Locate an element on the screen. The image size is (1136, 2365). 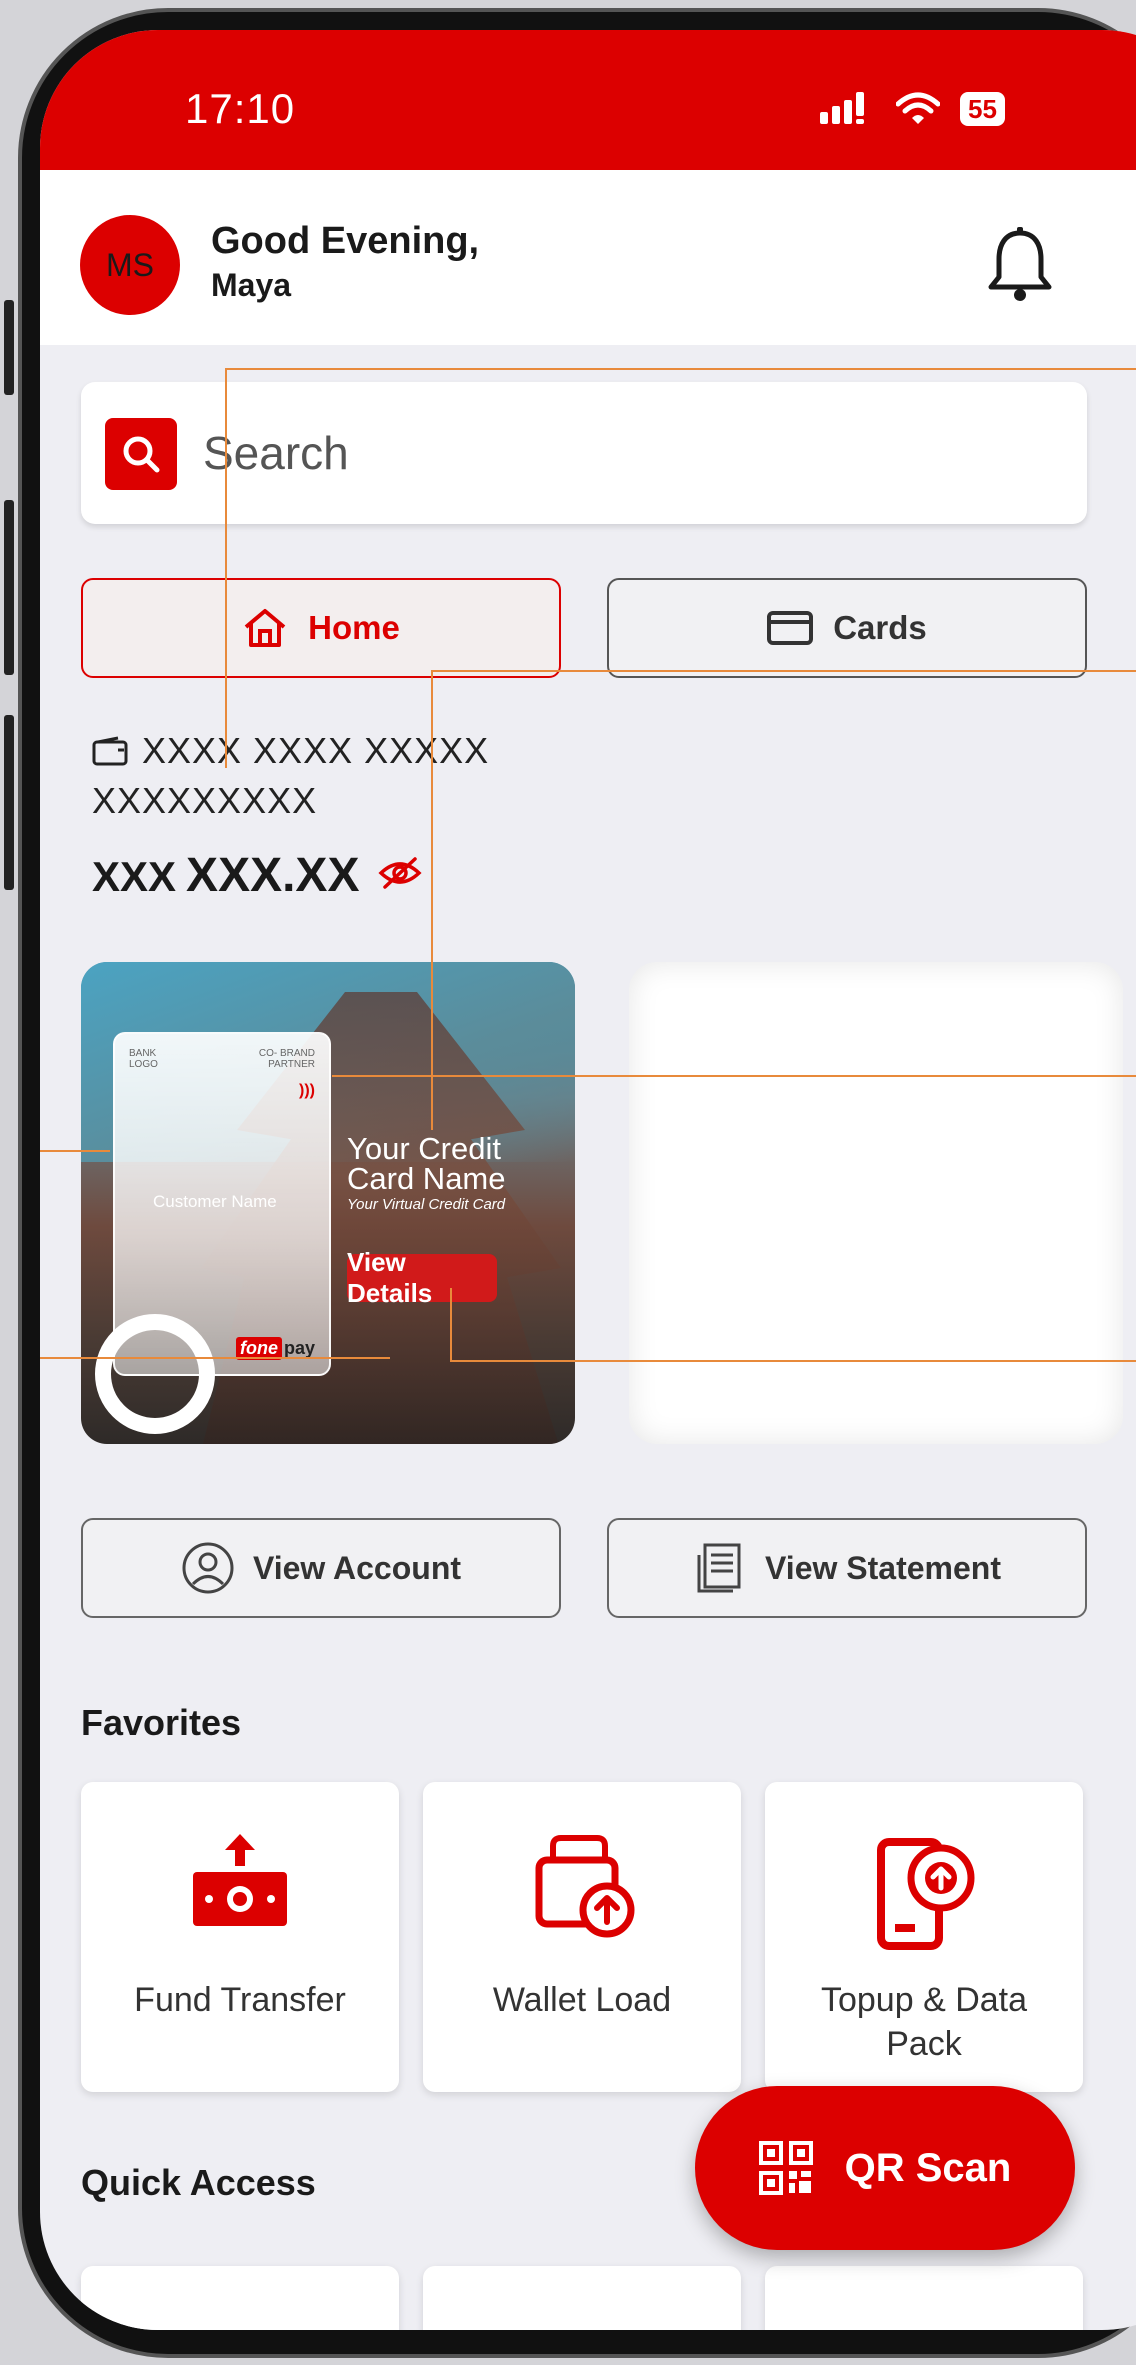
favorite-fund-transfer: Fund Transfer is located at coordinates (240, 1937).